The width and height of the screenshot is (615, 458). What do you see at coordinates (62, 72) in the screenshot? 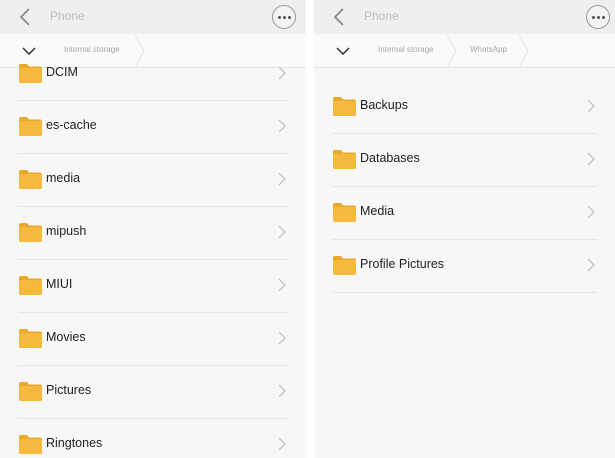
I see `folder-name: DCIM` at bounding box center [62, 72].